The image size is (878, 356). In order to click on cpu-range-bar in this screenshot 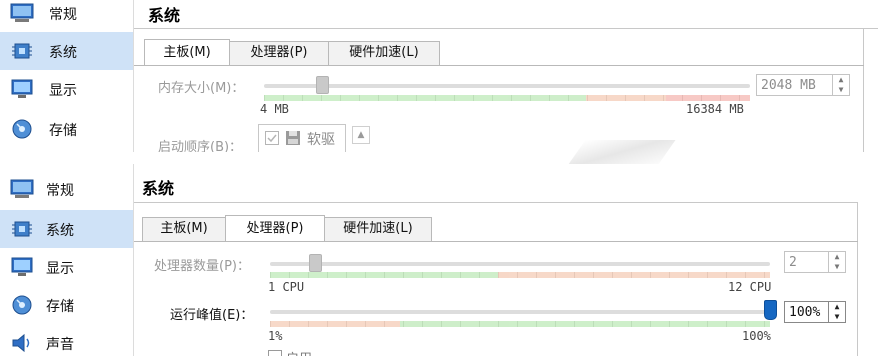, I will do `click(520, 275)`.